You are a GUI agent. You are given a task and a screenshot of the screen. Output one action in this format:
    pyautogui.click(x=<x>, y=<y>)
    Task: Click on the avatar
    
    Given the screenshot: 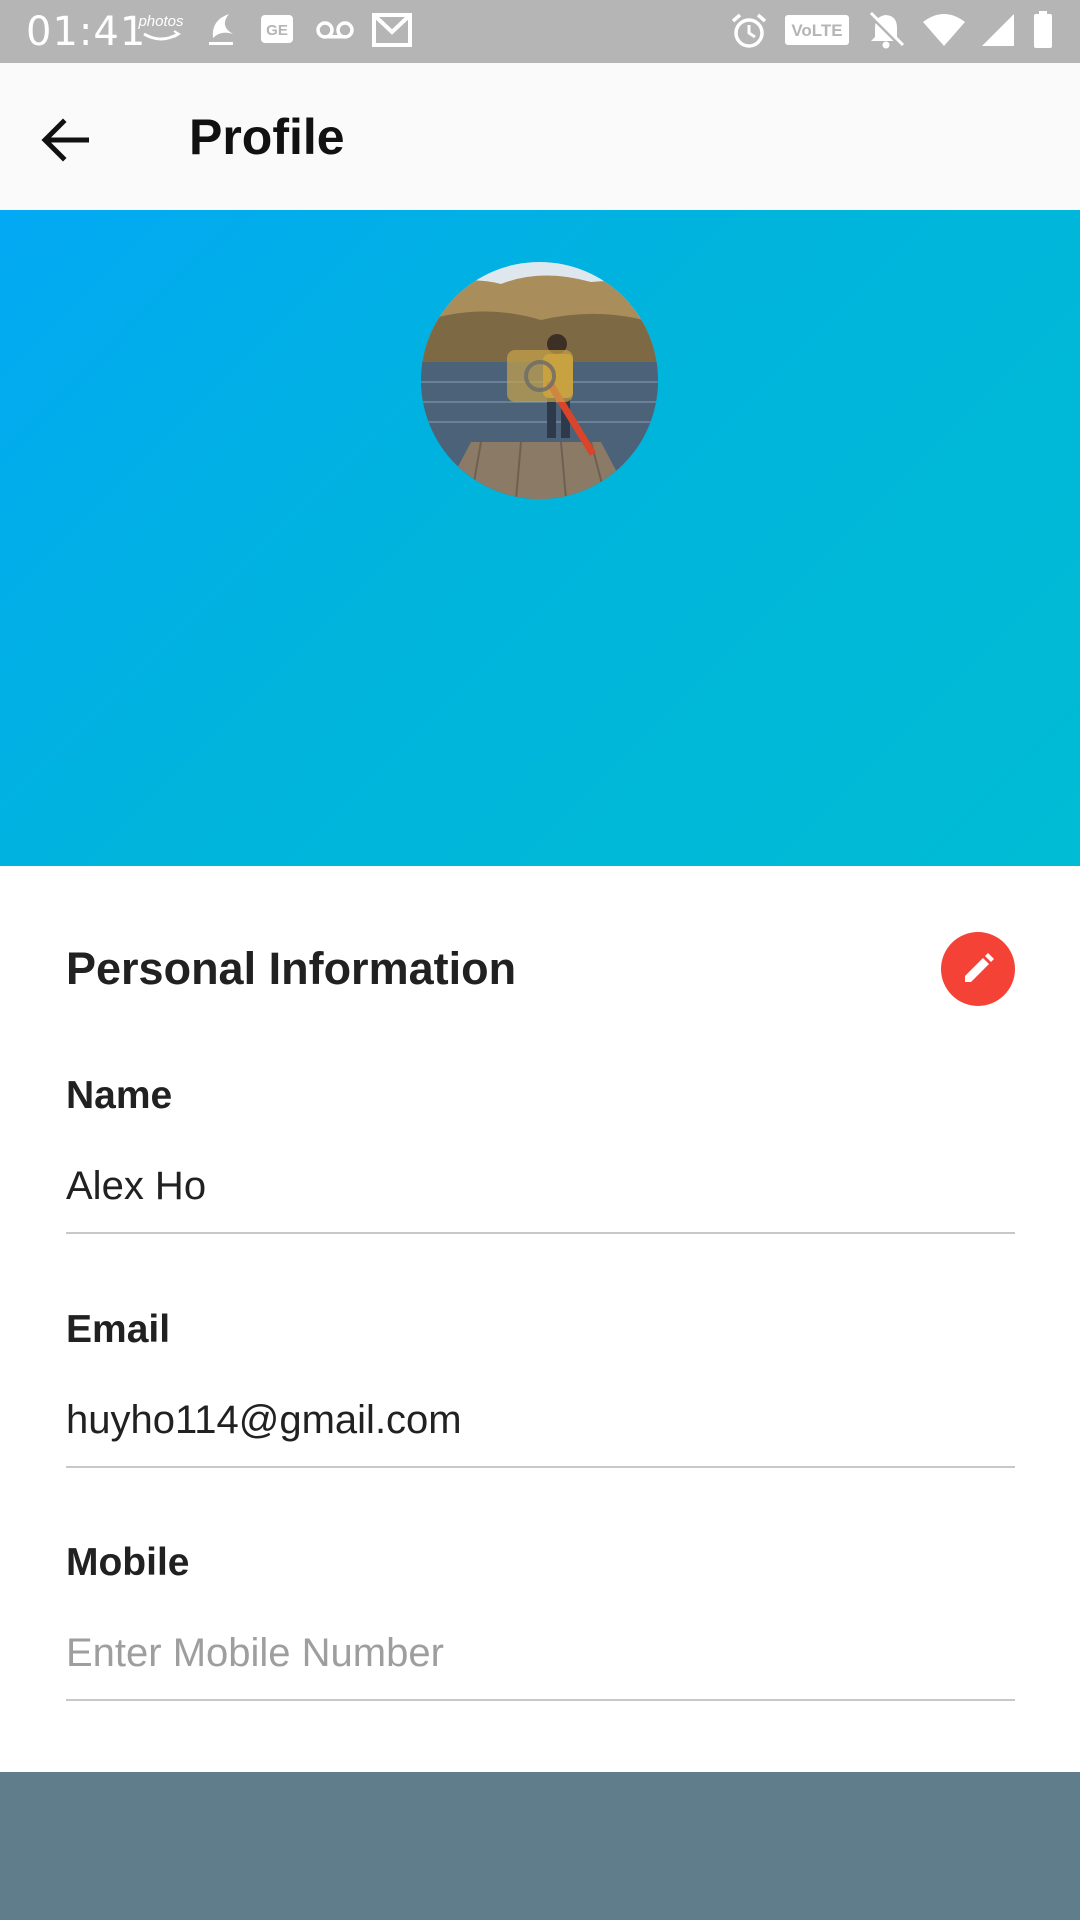 What is the action you would take?
    pyautogui.click(x=539, y=380)
    